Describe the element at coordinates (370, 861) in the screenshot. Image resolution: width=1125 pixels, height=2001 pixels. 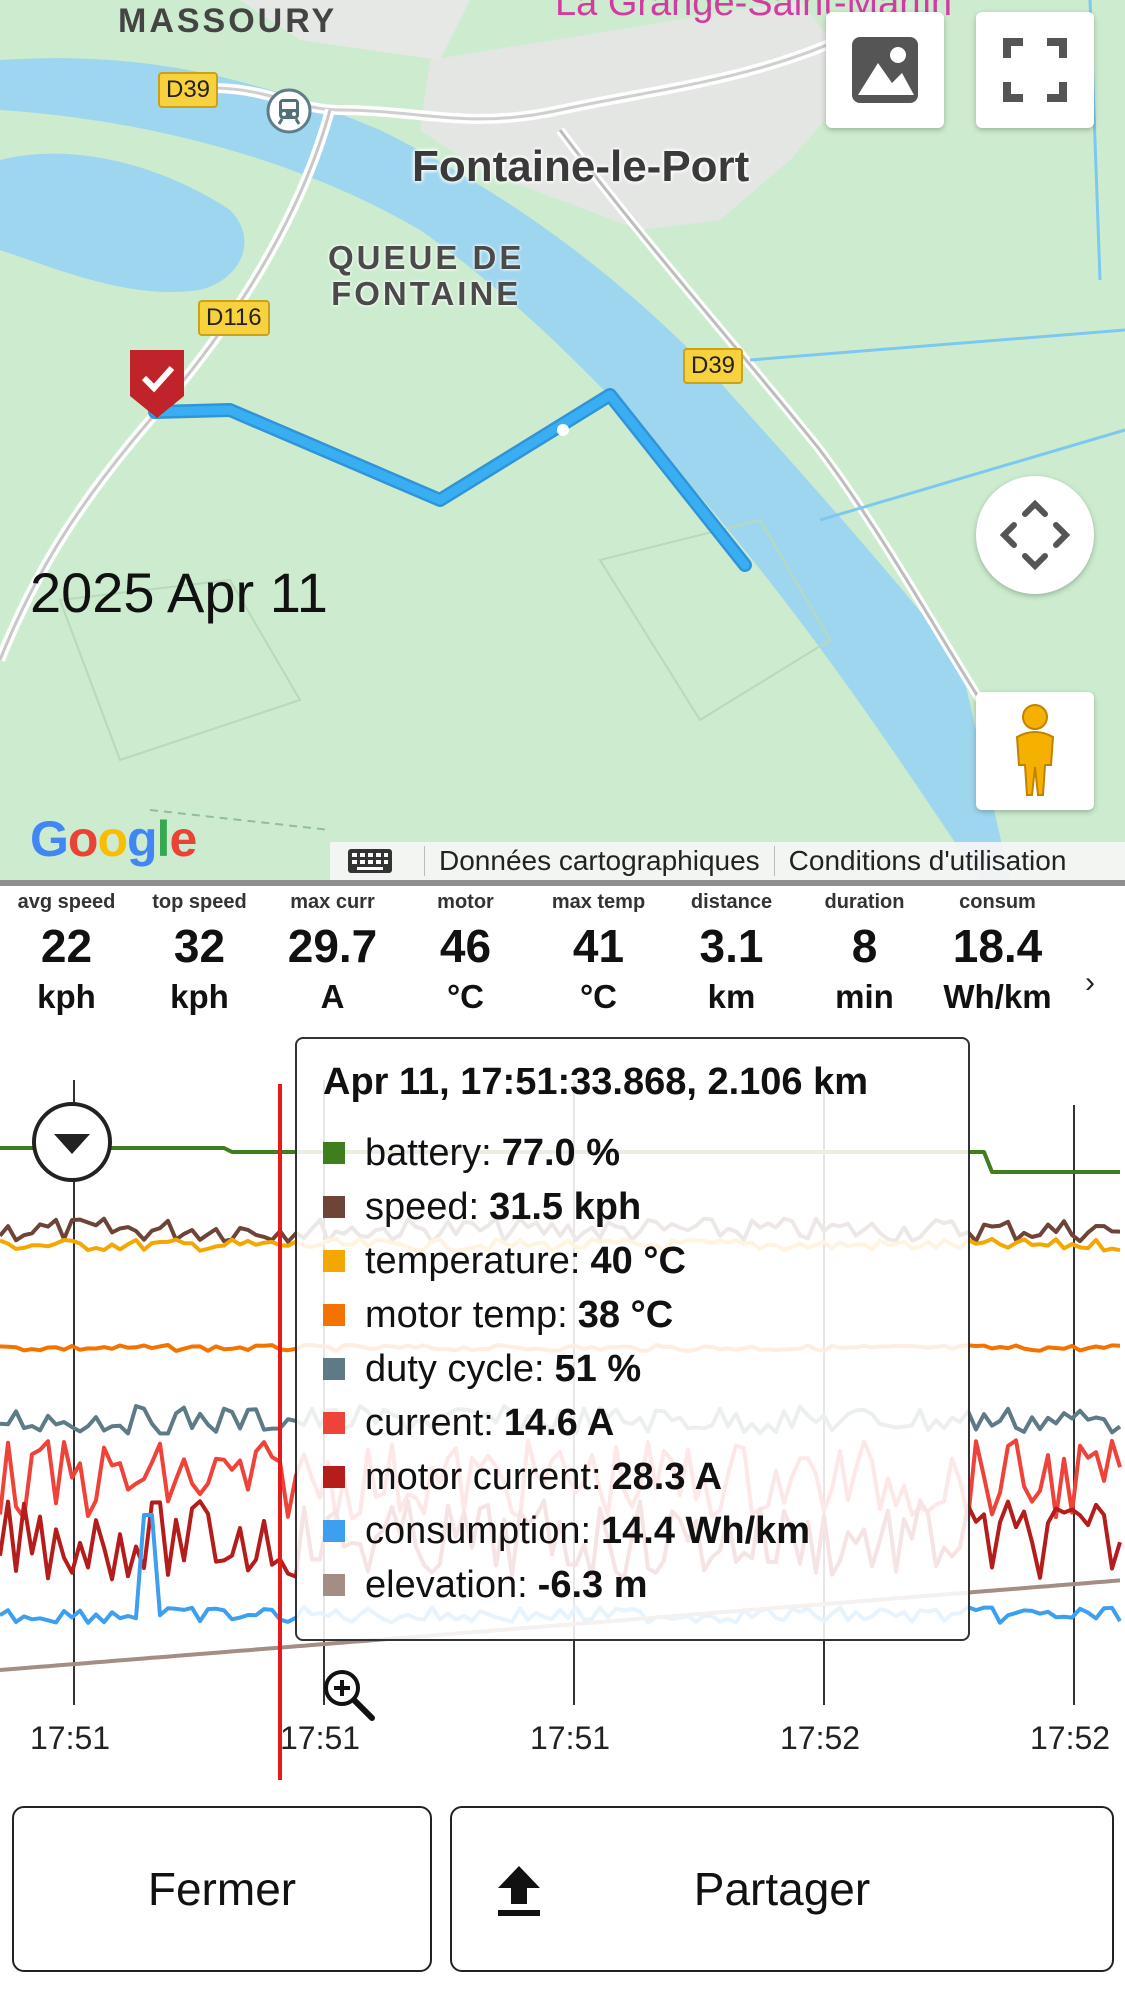
I see `keyboard-shortcuts-button` at that location.